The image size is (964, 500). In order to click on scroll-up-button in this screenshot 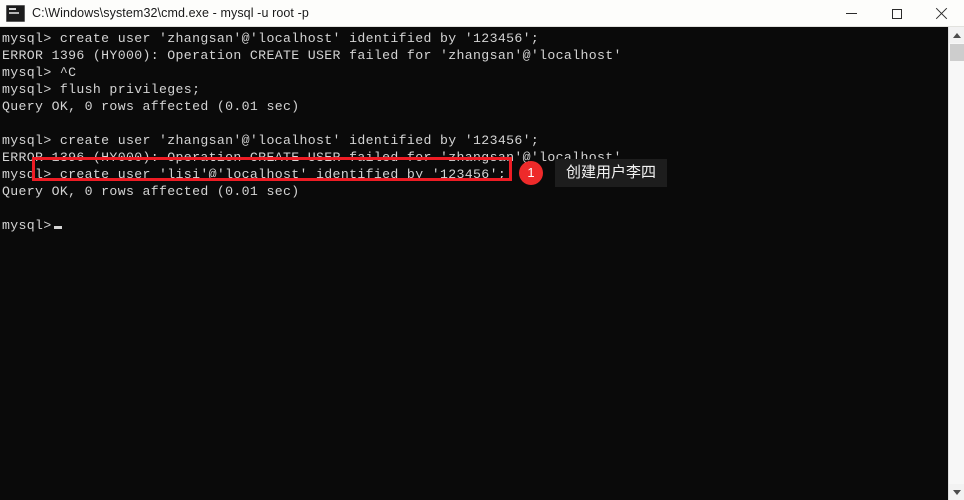, I will do `click(956, 35)`.